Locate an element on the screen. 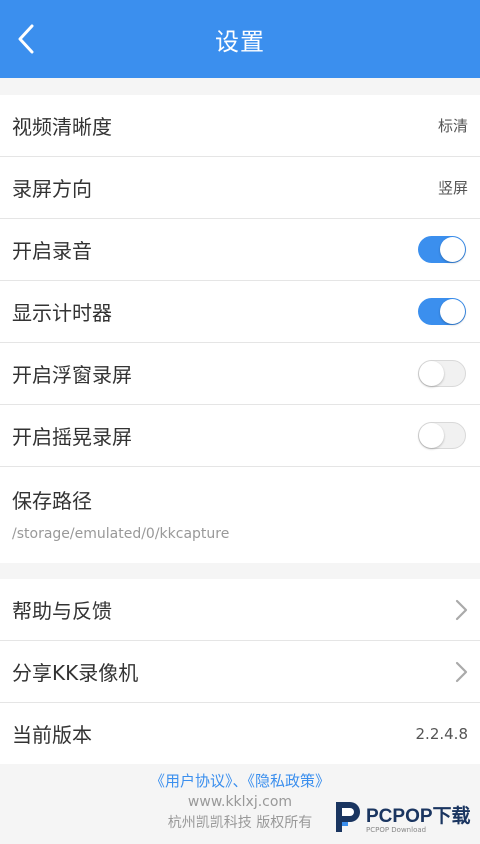 This screenshot has height=844, width=480. save-path-row: 保存路径 /storage/emulated/0/kkcapture is located at coordinates (240, 515).